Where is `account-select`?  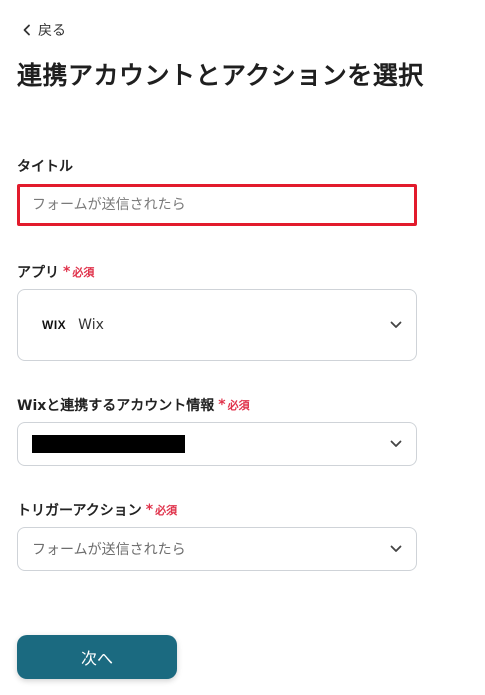 account-select is located at coordinates (217, 444).